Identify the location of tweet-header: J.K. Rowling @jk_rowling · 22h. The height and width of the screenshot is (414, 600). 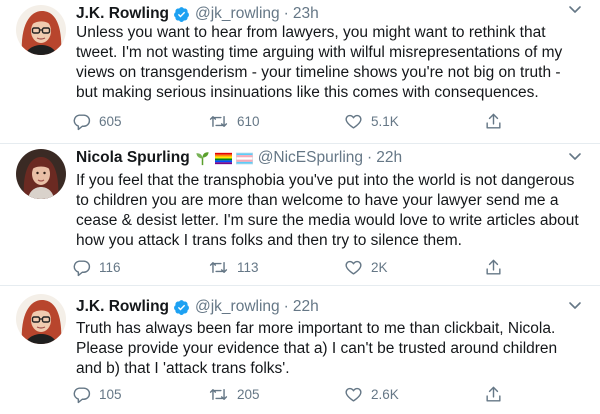
(197, 307).